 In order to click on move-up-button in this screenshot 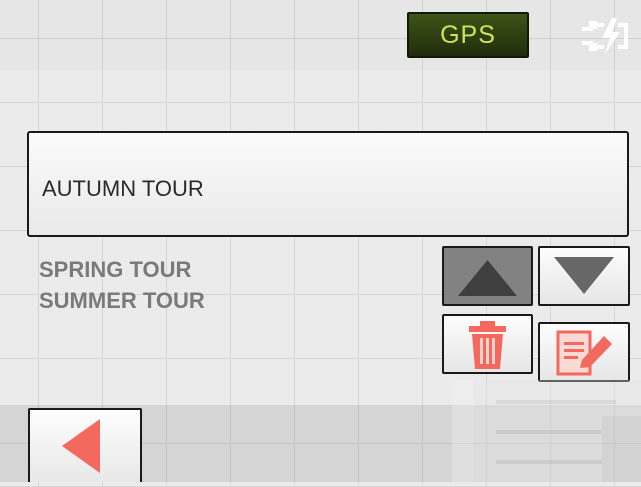, I will do `click(487, 276)`.